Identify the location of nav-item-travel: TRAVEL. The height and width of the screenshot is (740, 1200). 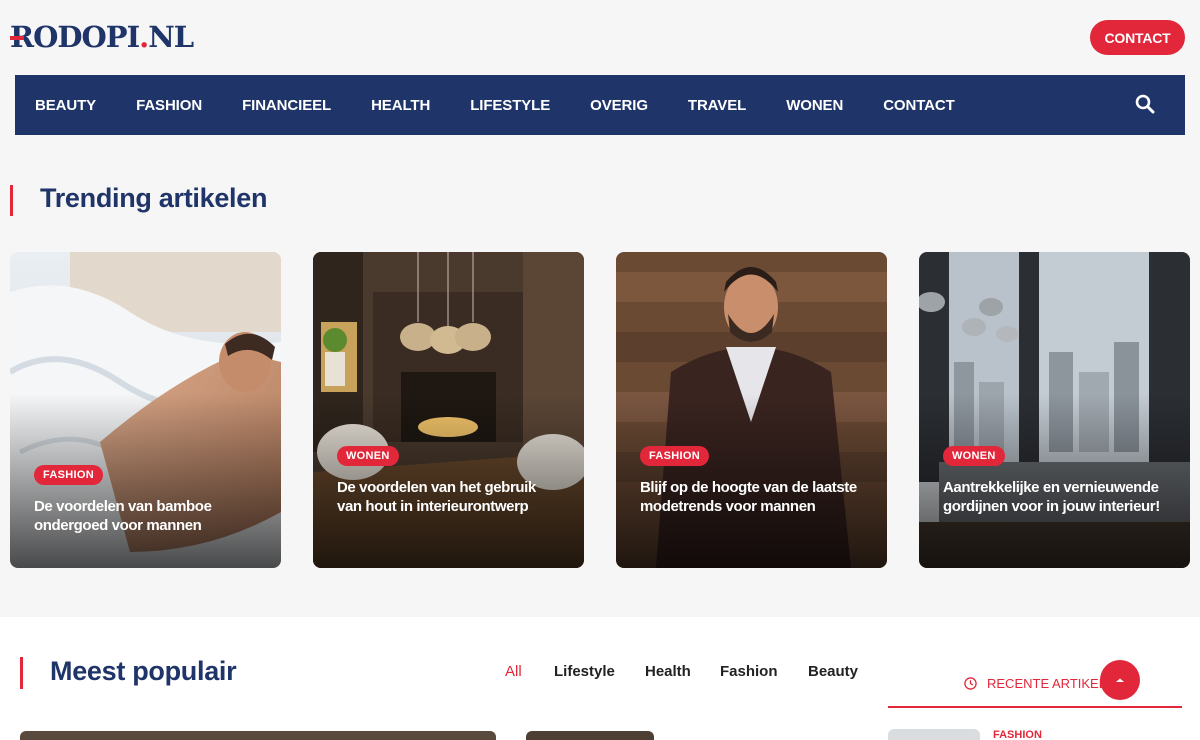
(717, 105).